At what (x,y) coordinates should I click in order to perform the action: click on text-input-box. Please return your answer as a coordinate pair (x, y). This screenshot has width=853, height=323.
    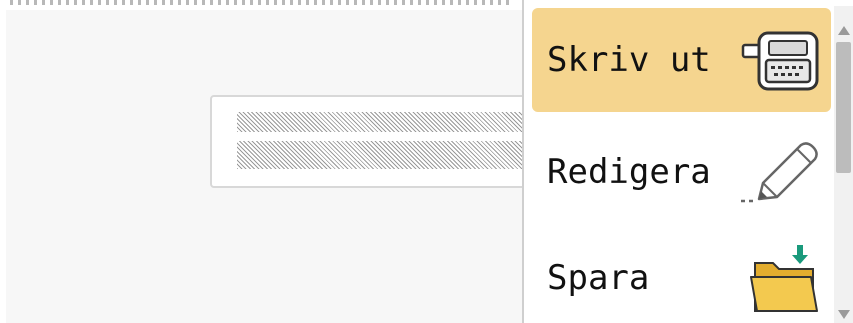
    Looking at the image, I should click on (378, 141).